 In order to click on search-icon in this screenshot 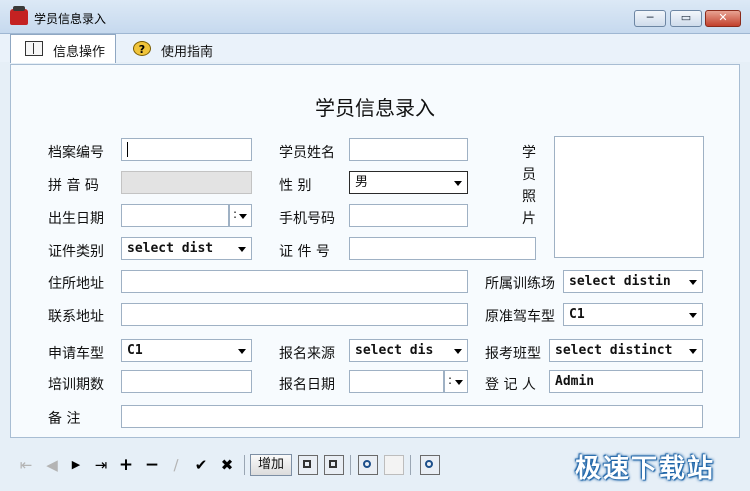, I will do `click(368, 465)`.